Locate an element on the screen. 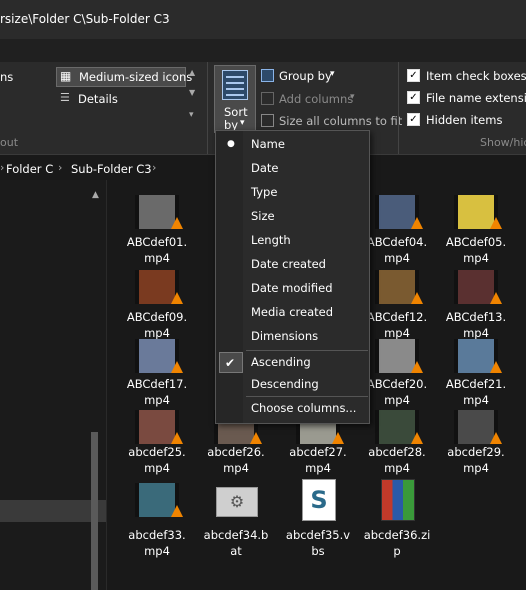 Image resolution: width=526 pixels, height=590 pixels. add-columns-chevron-icon: ▾ is located at coordinates (352, 97).